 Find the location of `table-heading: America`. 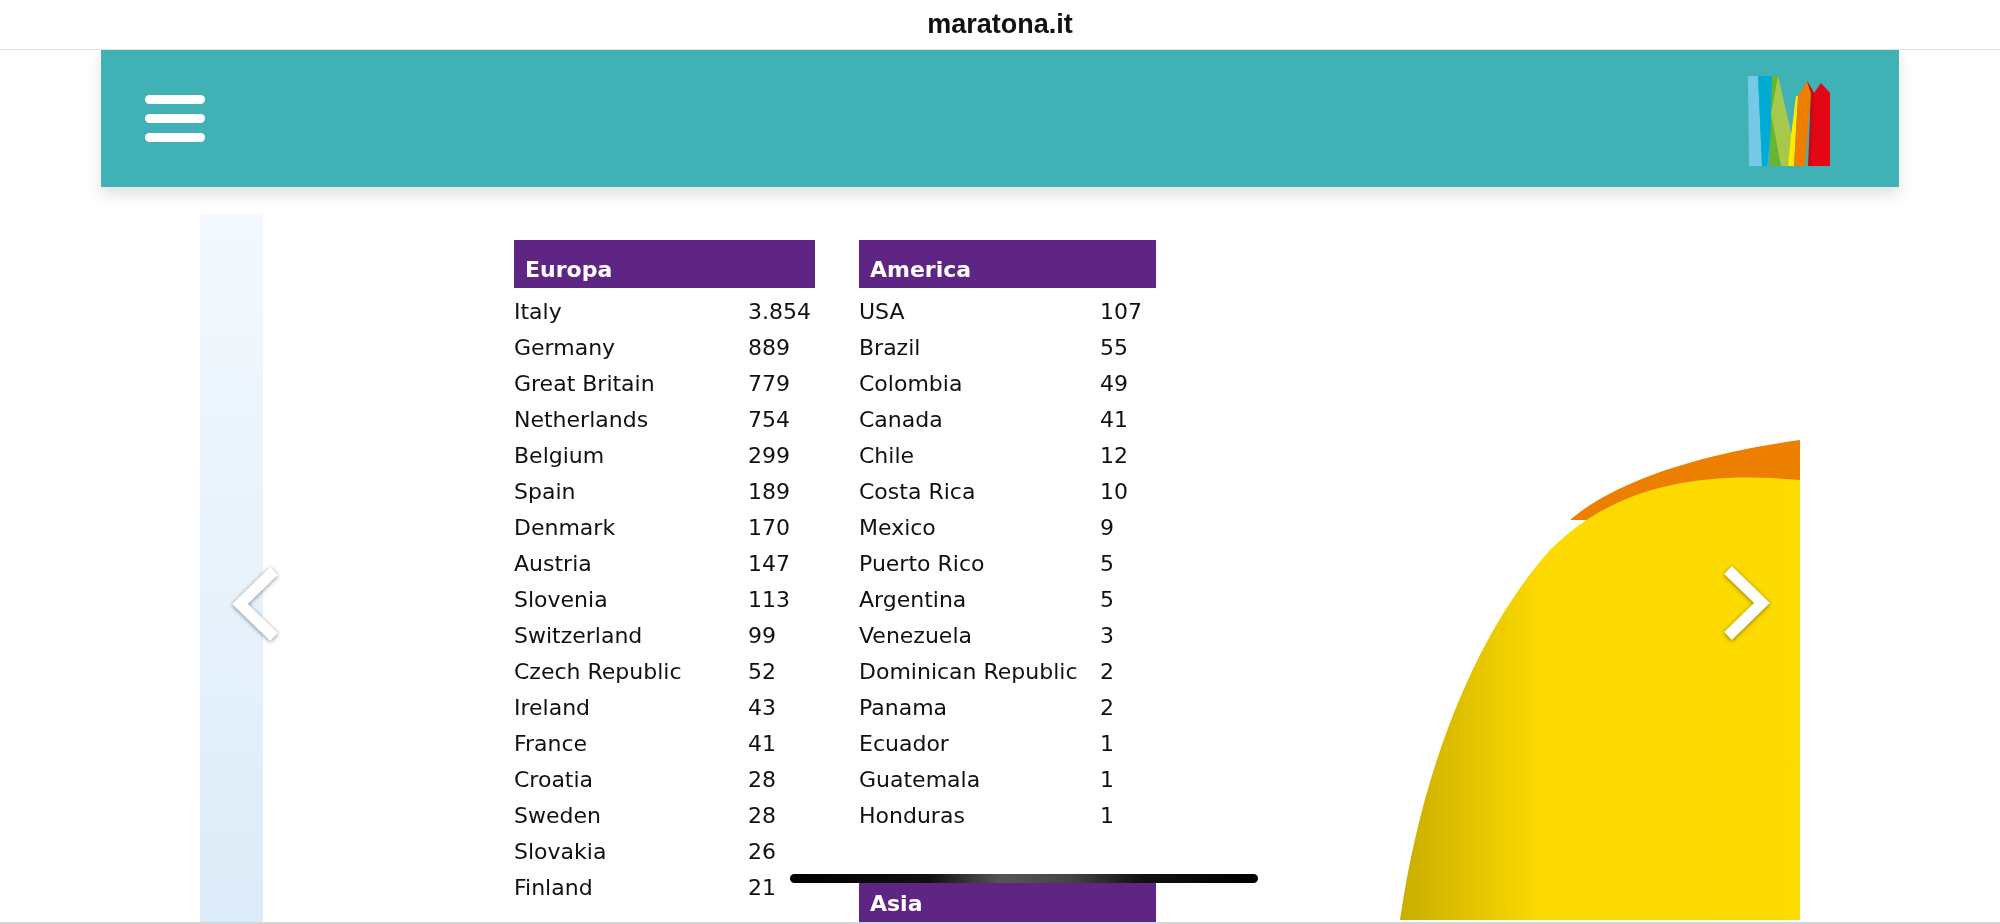

table-heading: America is located at coordinates (1007, 264).